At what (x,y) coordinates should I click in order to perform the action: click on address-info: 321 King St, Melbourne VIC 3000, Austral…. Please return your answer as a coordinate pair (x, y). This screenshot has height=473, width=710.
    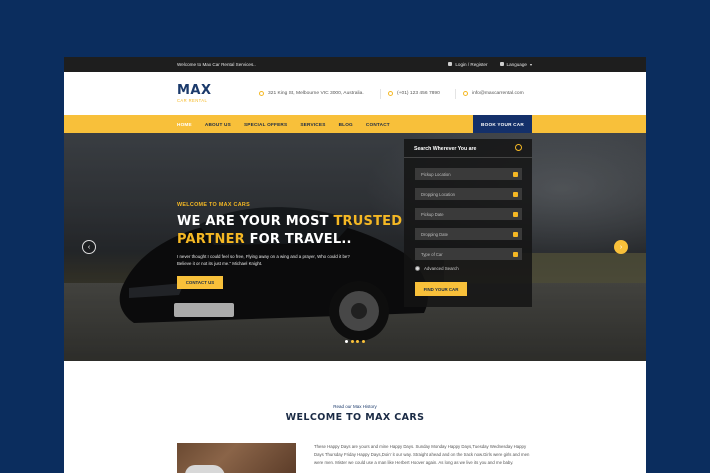
    Looking at the image, I should click on (311, 93).